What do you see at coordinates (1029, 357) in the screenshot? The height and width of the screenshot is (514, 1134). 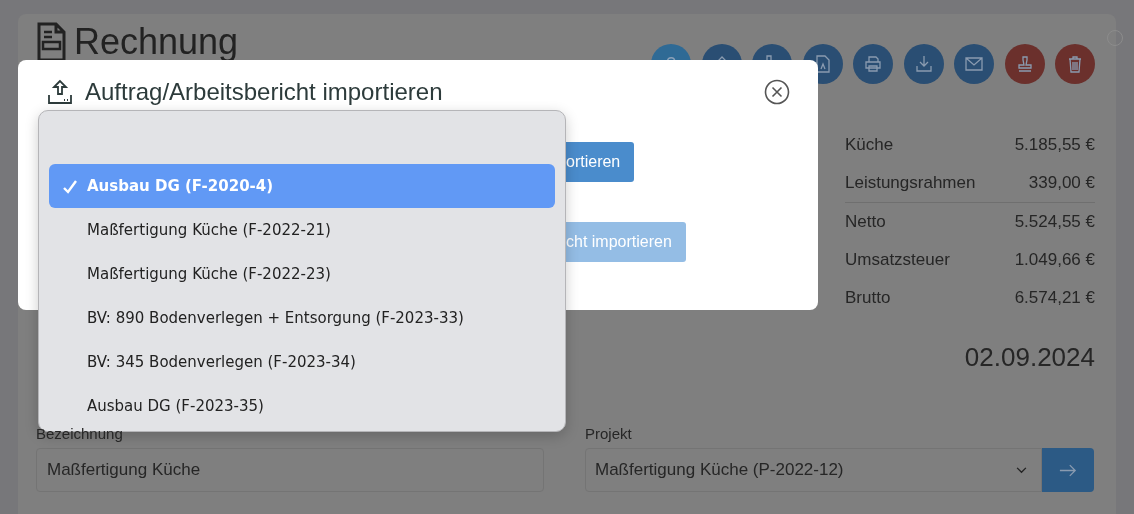 I see `invoice-date: 02.09.2024` at bounding box center [1029, 357].